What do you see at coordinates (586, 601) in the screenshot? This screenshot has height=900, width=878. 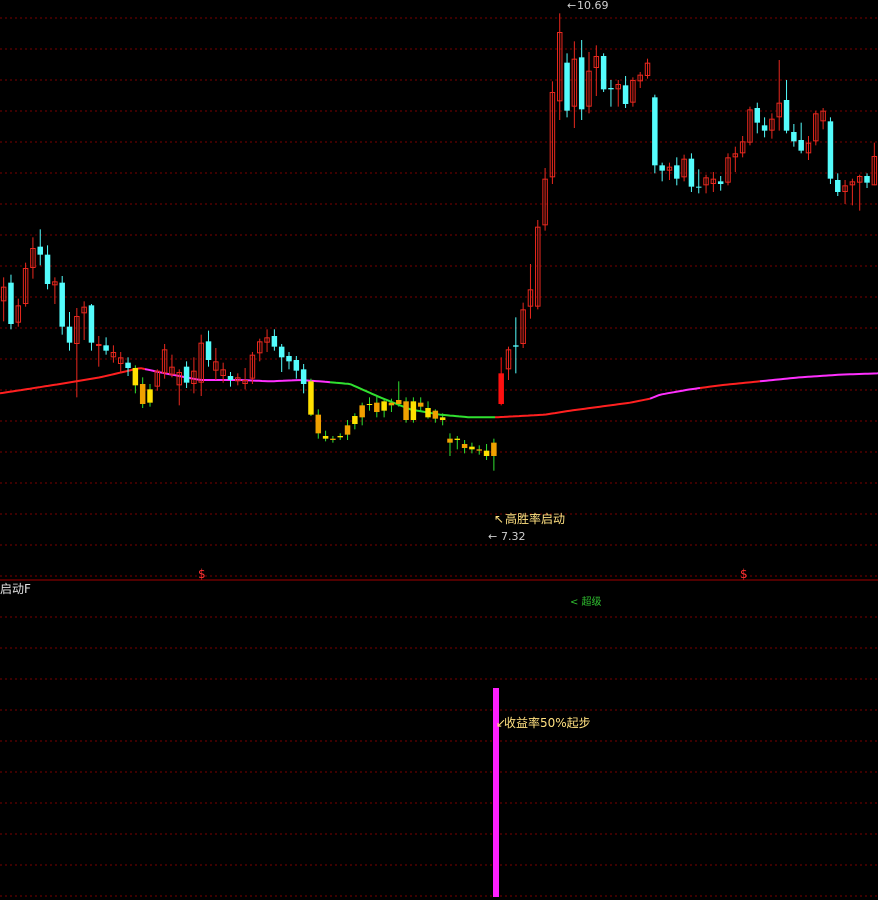 I see `lower-panel-note: < 超级` at bounding box center [586, 601].